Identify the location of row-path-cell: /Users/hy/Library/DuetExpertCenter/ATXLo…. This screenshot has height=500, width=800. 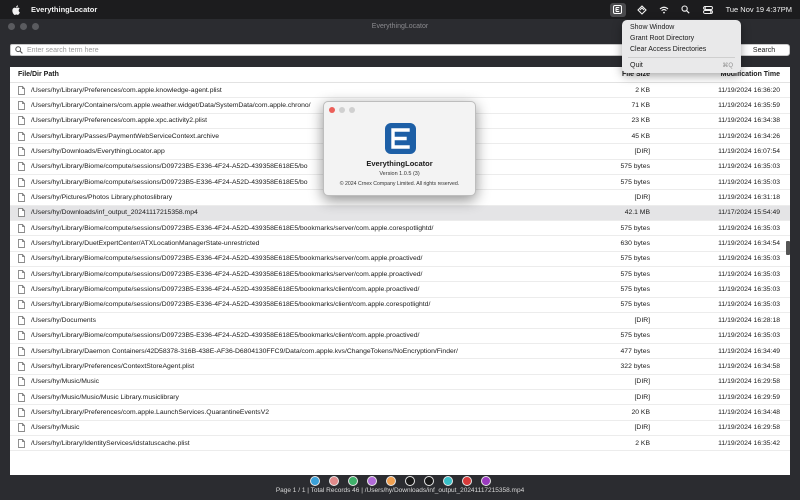
(268, 243).